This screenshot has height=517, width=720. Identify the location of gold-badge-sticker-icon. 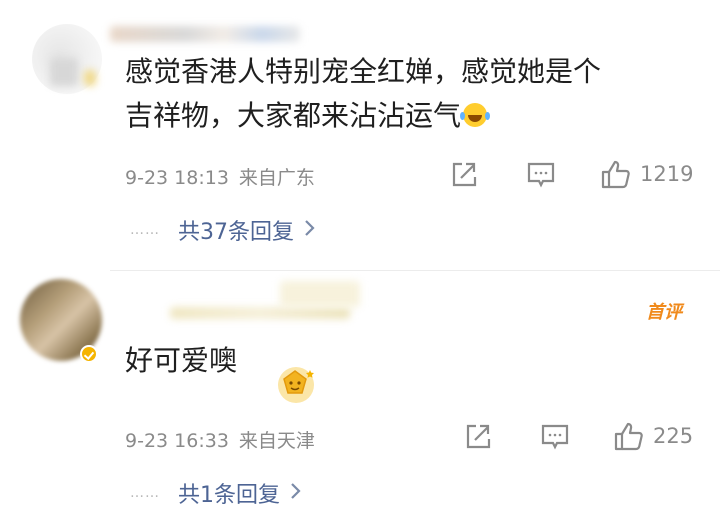
(296, 385).